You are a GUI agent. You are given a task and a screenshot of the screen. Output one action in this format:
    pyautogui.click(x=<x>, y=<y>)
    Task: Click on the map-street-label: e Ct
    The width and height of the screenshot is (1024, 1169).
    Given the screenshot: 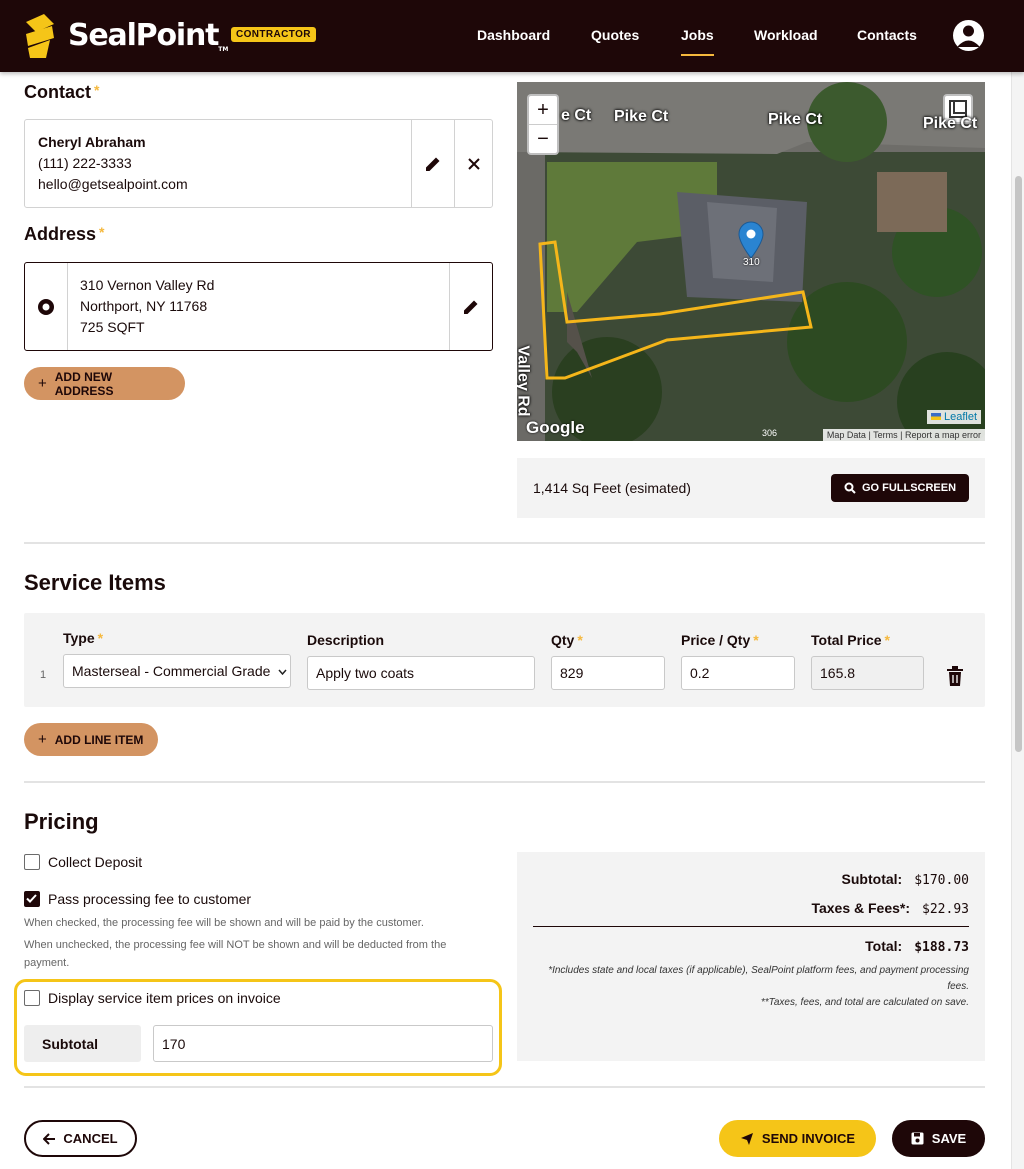 What is the action you would take?
    pyautogui.click(x=576, y=115)
    